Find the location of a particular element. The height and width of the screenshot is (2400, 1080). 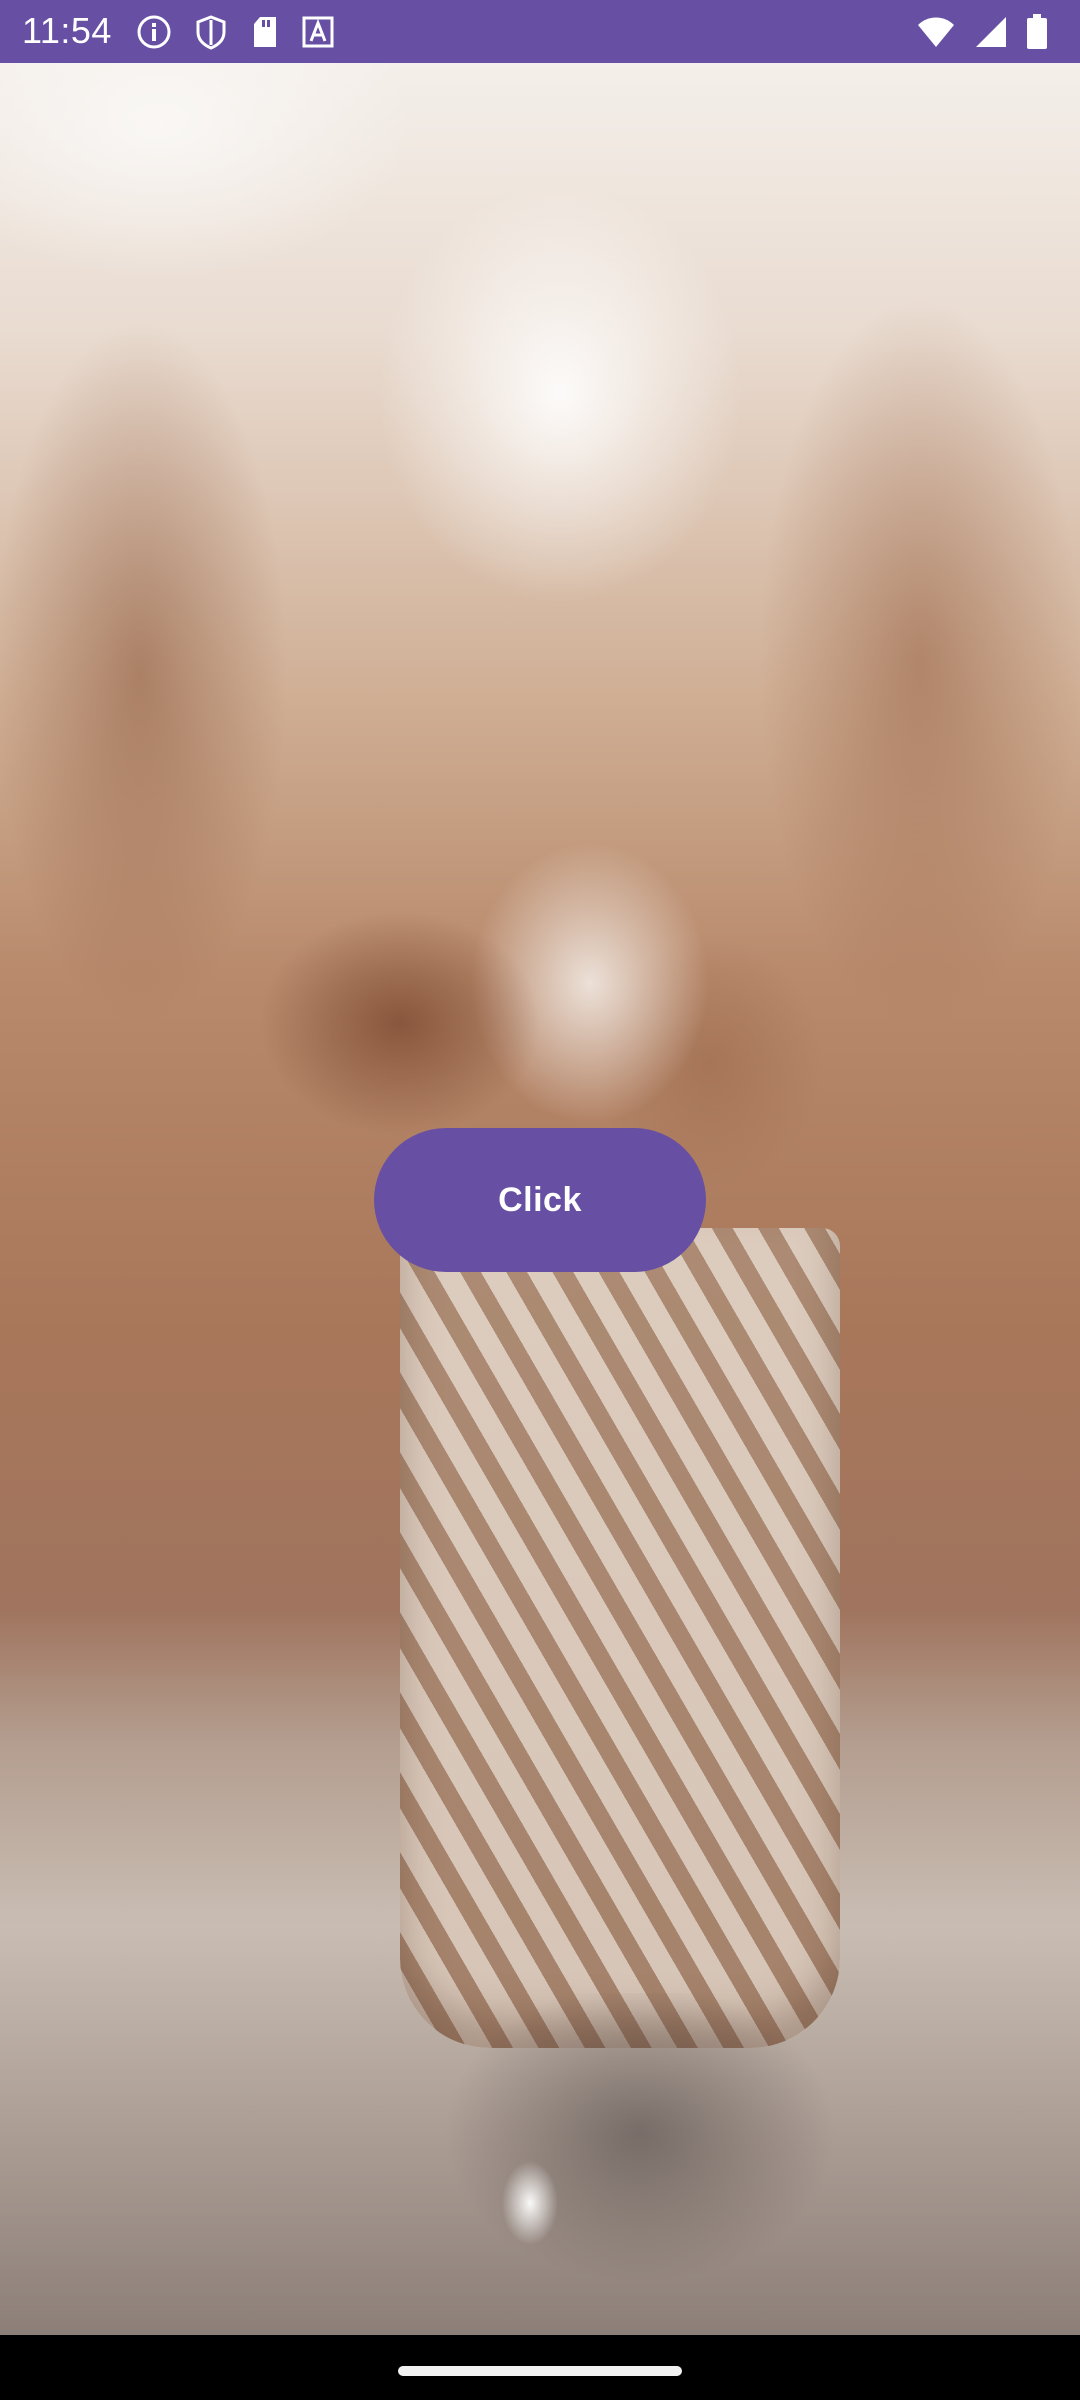

status-notification-icons is located at coordinates (235, 32).